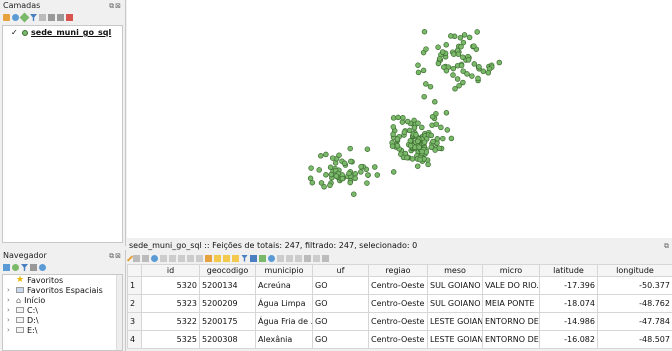 The image size is (672, 351). What do you see at coordinates (115, 6) in the screenshot?
I see `panel-dock-buttons: ⧉⊠` at bounding box center [115, 6].